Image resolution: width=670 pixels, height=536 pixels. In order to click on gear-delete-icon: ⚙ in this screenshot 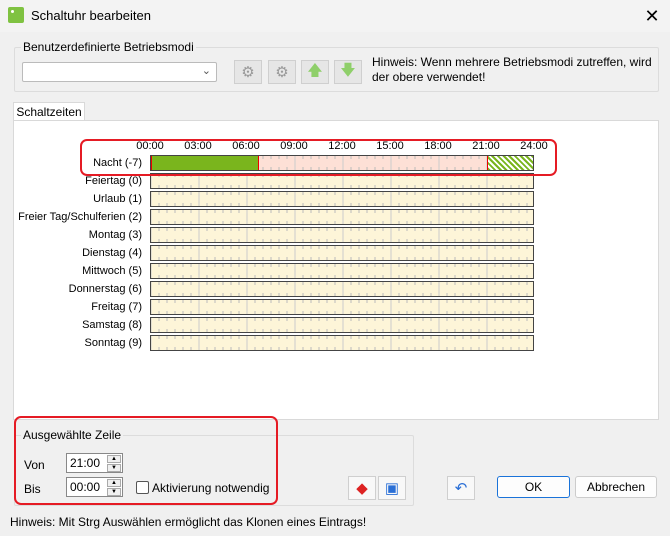, I will do `click(282, 72)`.